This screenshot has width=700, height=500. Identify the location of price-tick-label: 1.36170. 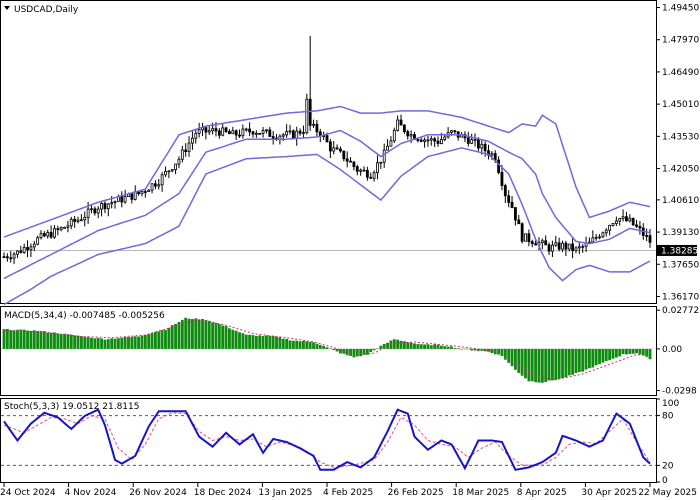
(680, 297).